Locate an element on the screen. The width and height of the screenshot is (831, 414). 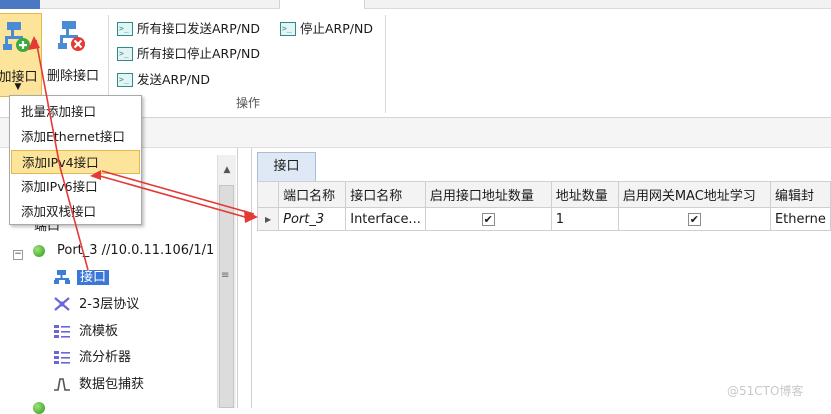
delete-interface-button: 删除接口 is located at coordinates (73, 55).